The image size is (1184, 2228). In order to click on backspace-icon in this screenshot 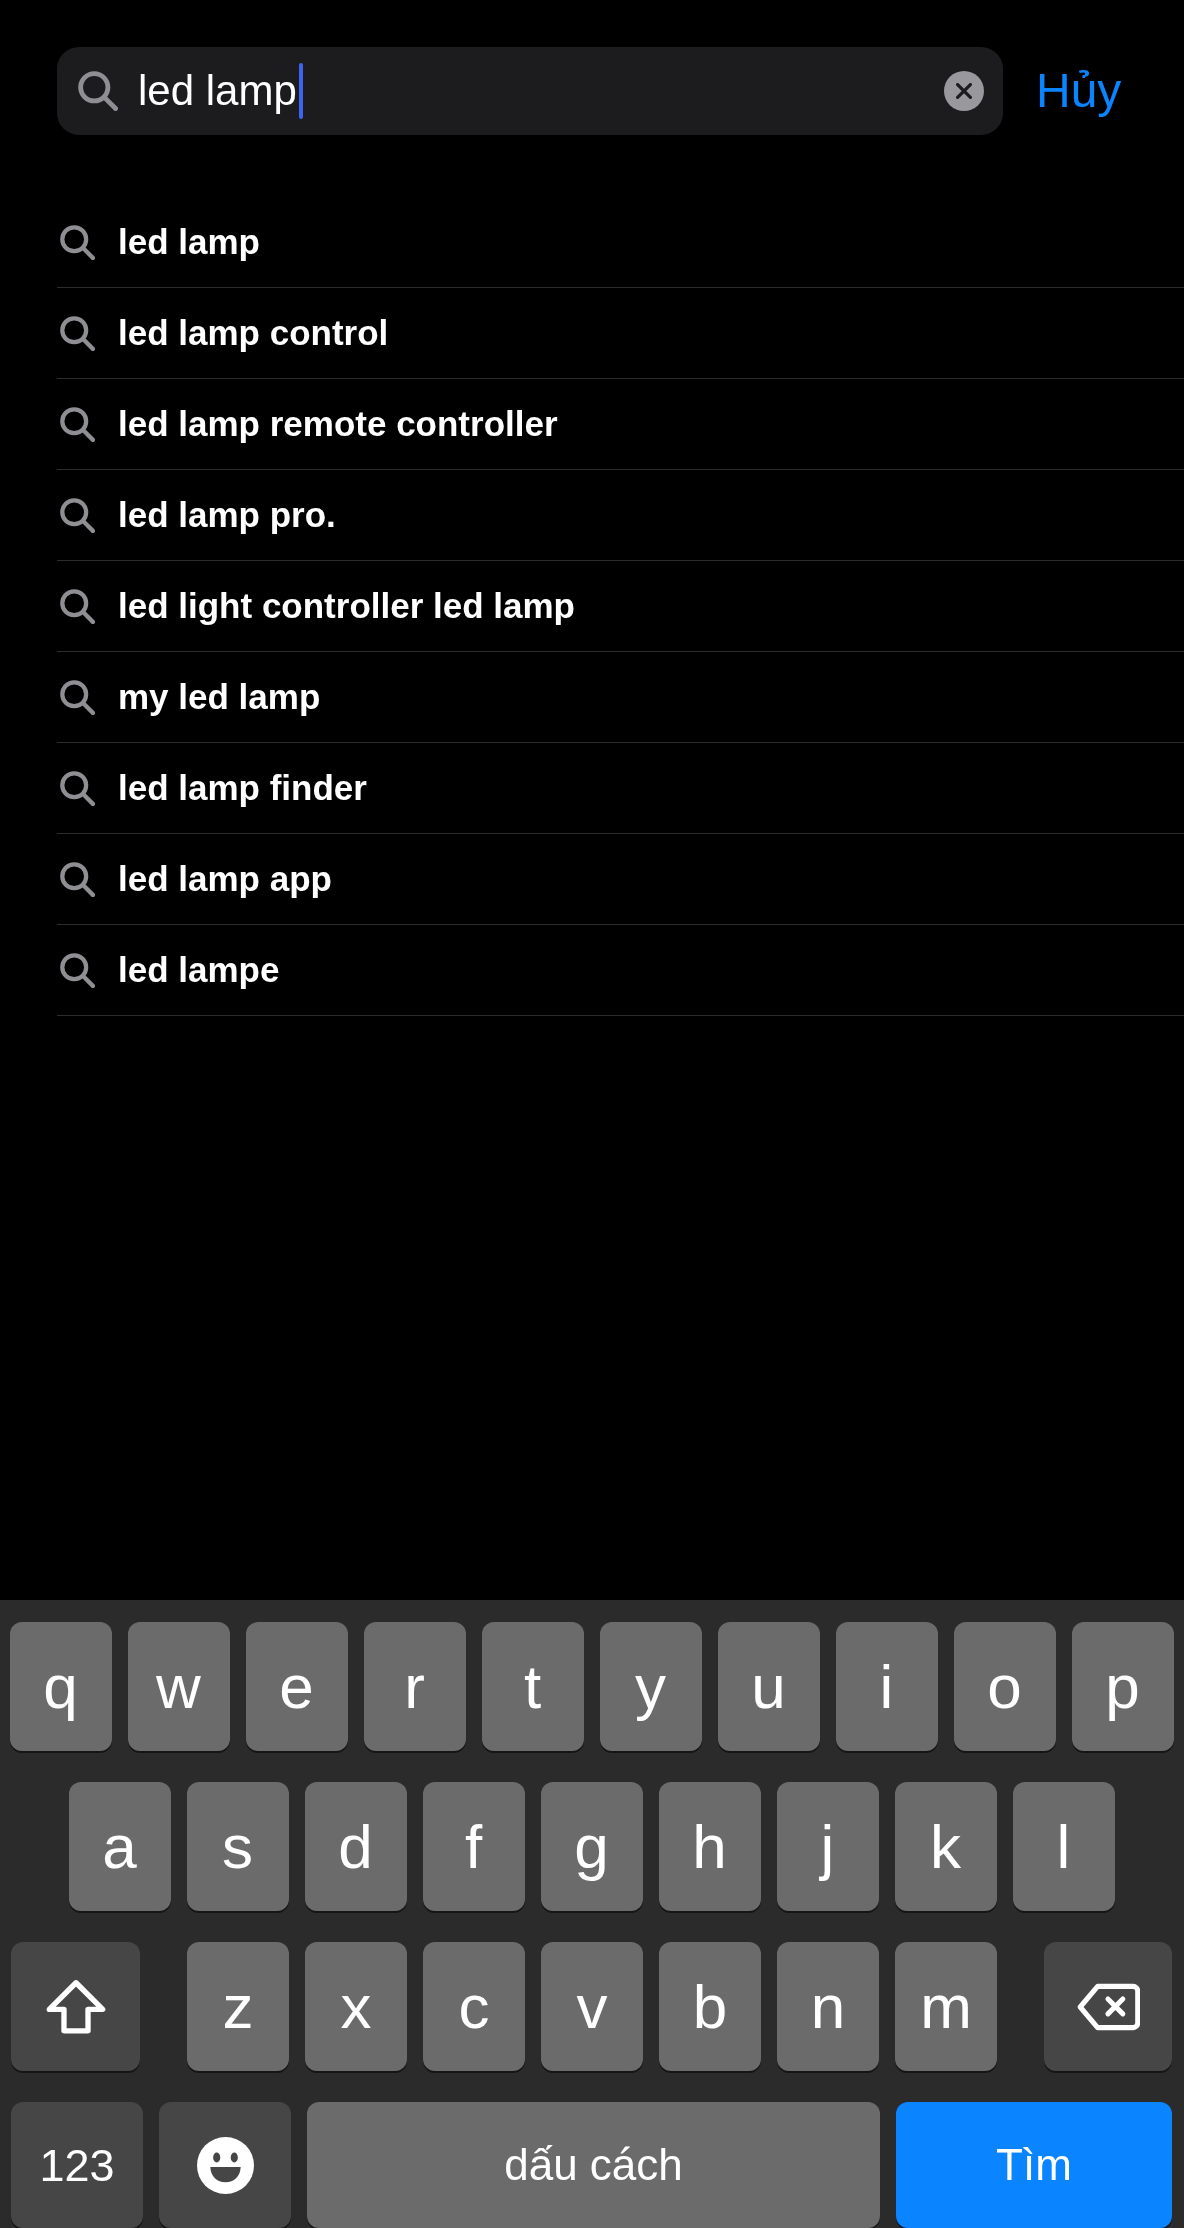, I will do `click(1108, 2006)`.